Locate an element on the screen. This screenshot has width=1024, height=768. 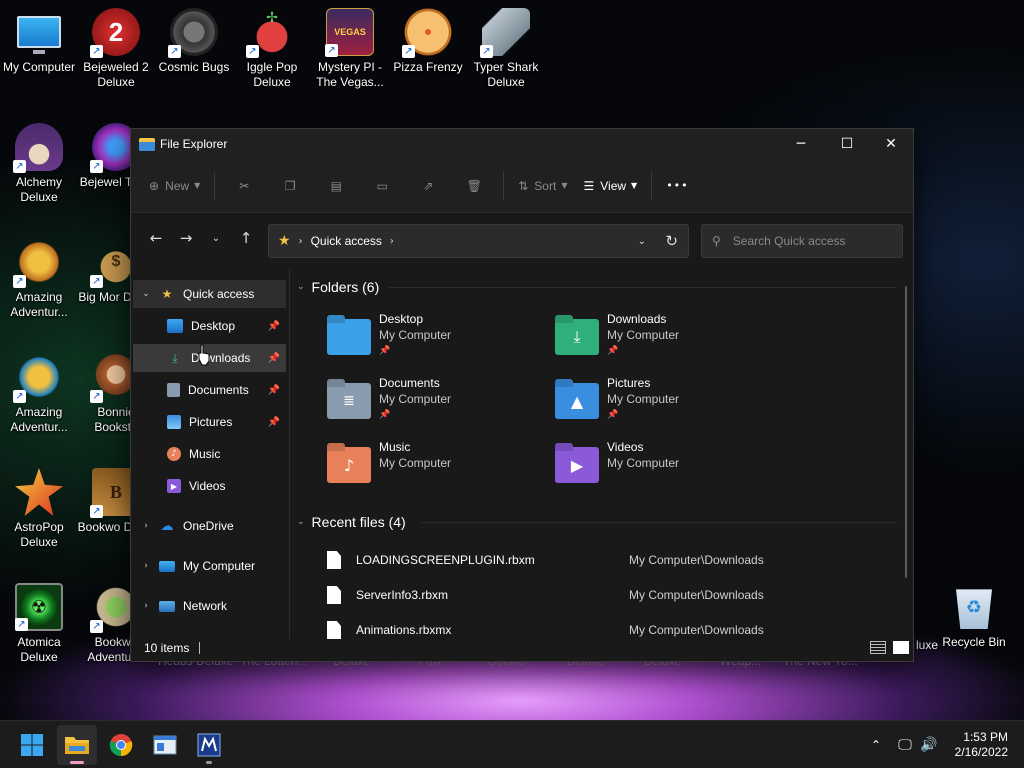
star-icon: ★ is located at coordinates (284, 241).